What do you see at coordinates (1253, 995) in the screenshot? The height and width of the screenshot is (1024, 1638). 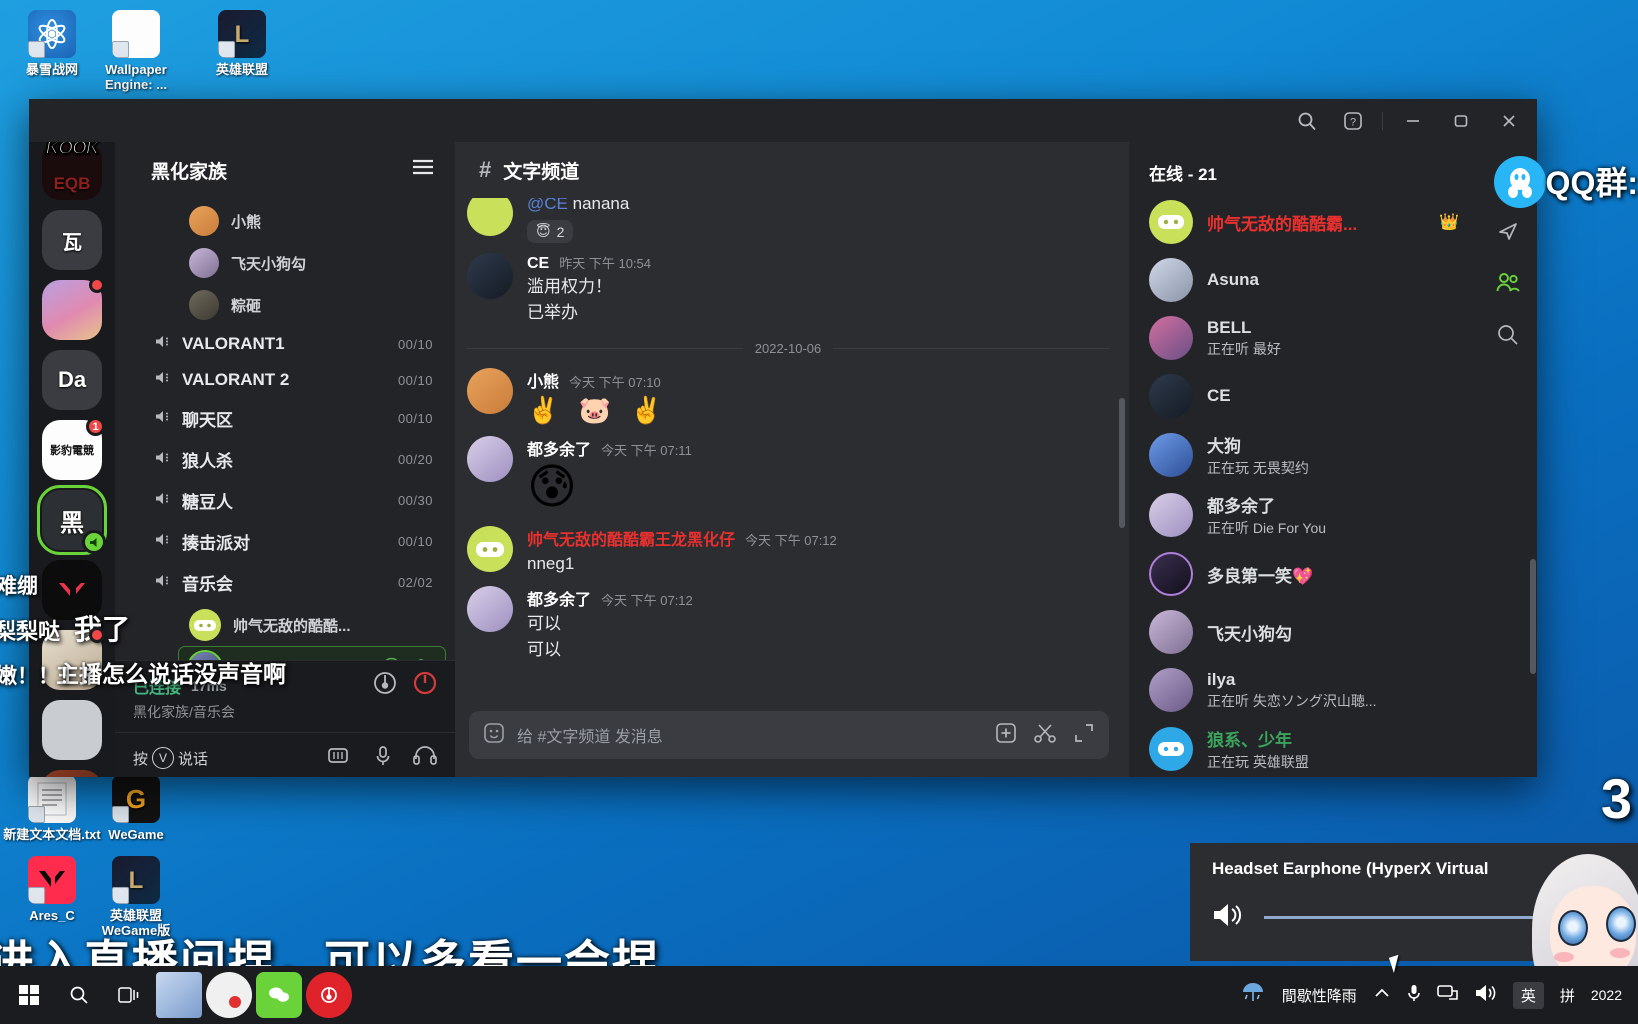 I see `rain-icon` at bounding box center [1253, 995].